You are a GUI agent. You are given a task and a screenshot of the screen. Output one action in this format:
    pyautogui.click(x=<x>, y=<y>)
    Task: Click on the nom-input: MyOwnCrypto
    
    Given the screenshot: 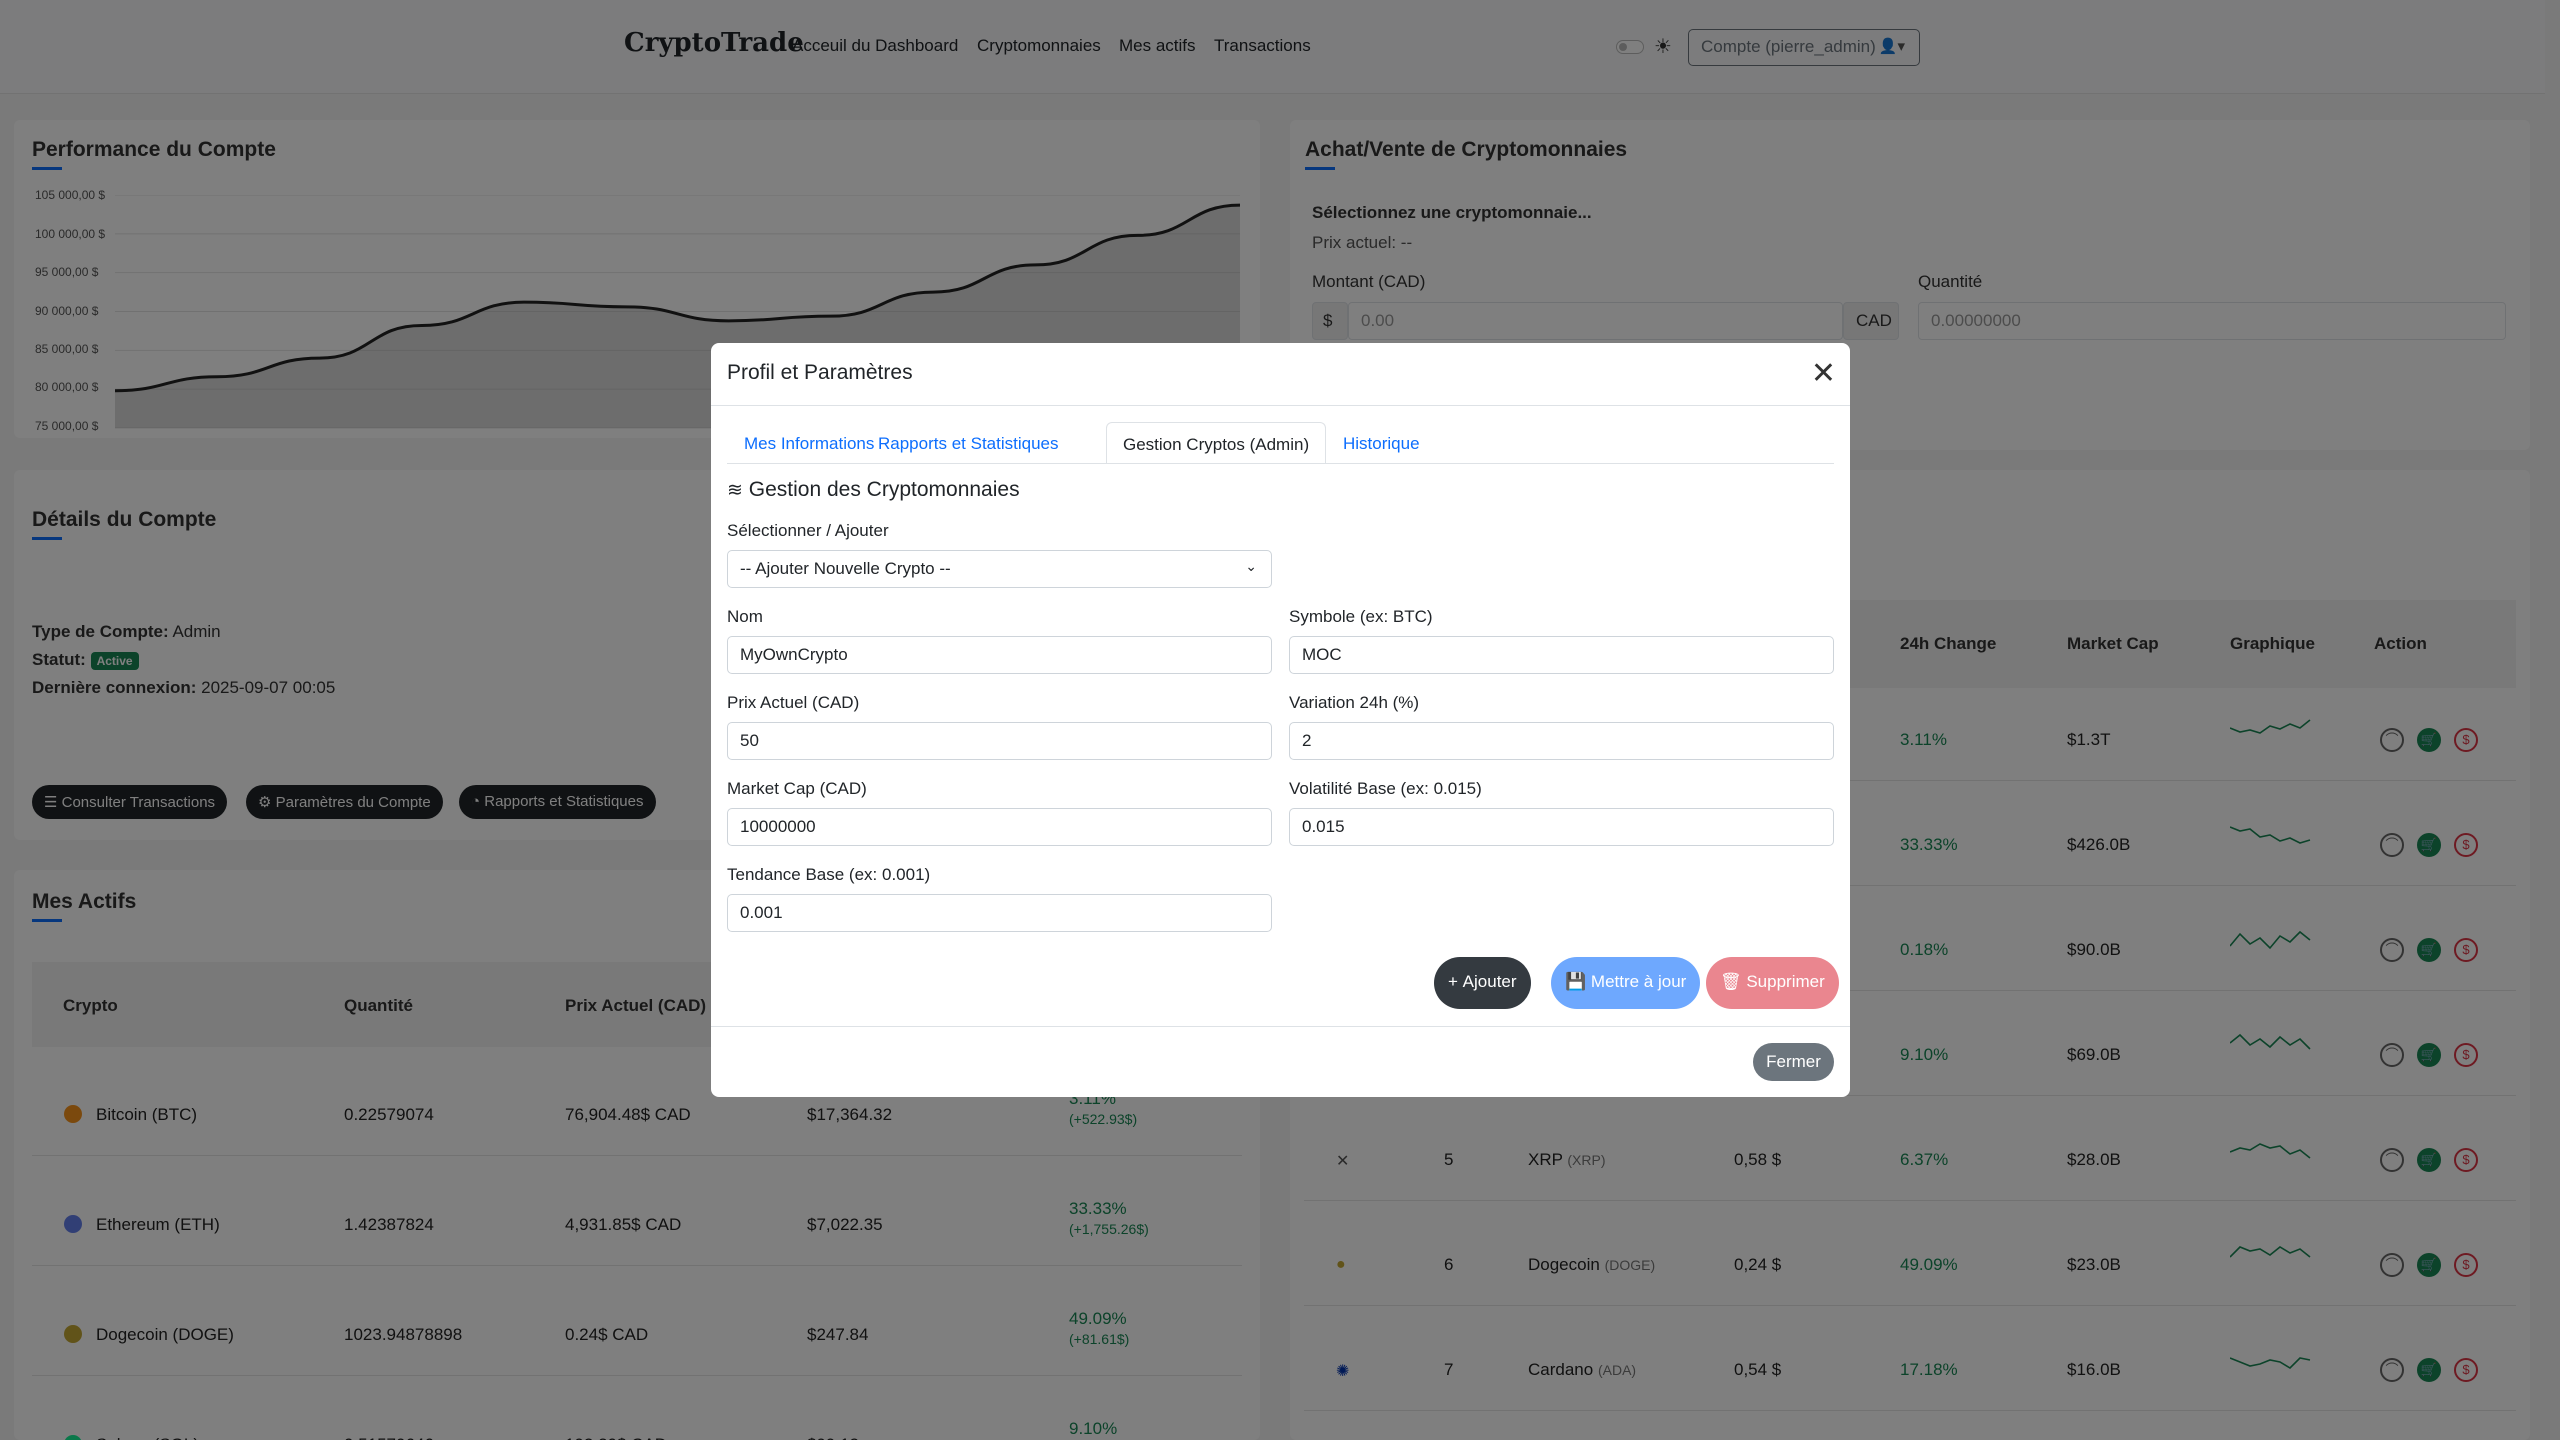 What is the action you would take?
    pyautogui.click(x=999, y=655)
    